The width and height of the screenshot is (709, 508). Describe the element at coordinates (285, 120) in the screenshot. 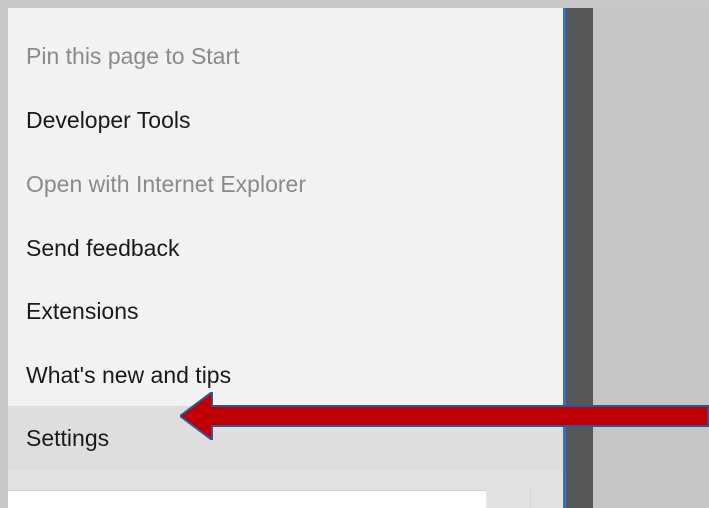

I see `menu-item-developer-tools: Developer Tools` at that location.